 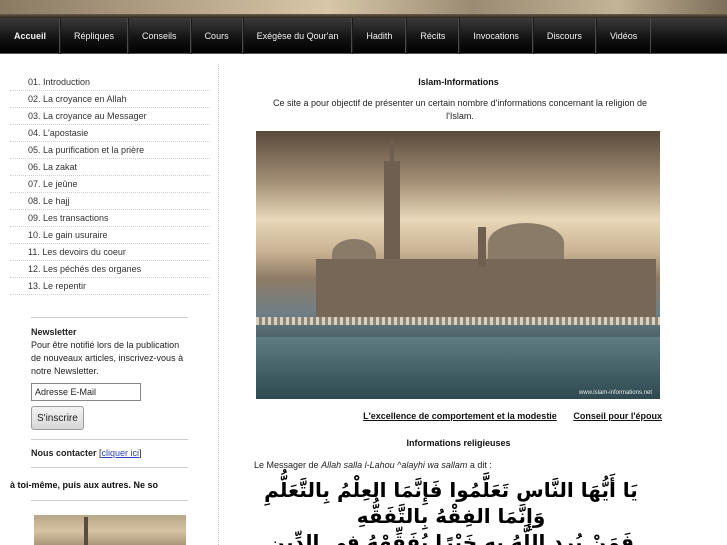 I want to click on chapter-item: 11. Les devoirs du coeur, so click(x=110, y=252).